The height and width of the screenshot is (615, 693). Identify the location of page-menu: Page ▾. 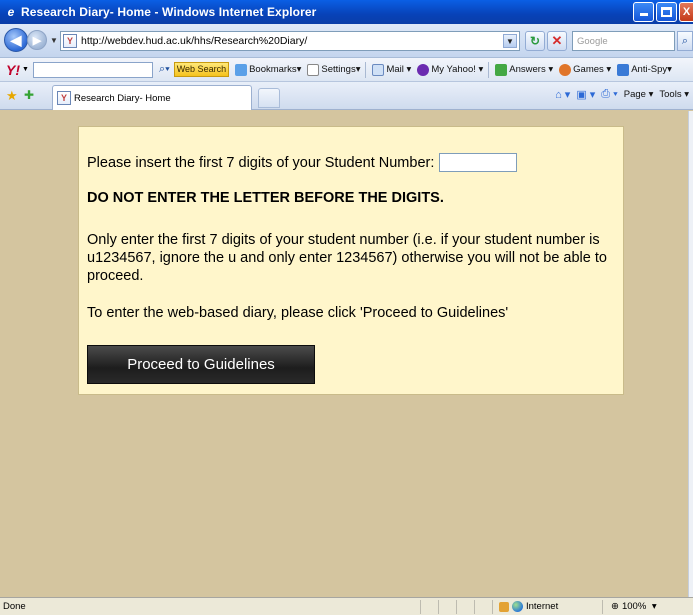
(639, 94).